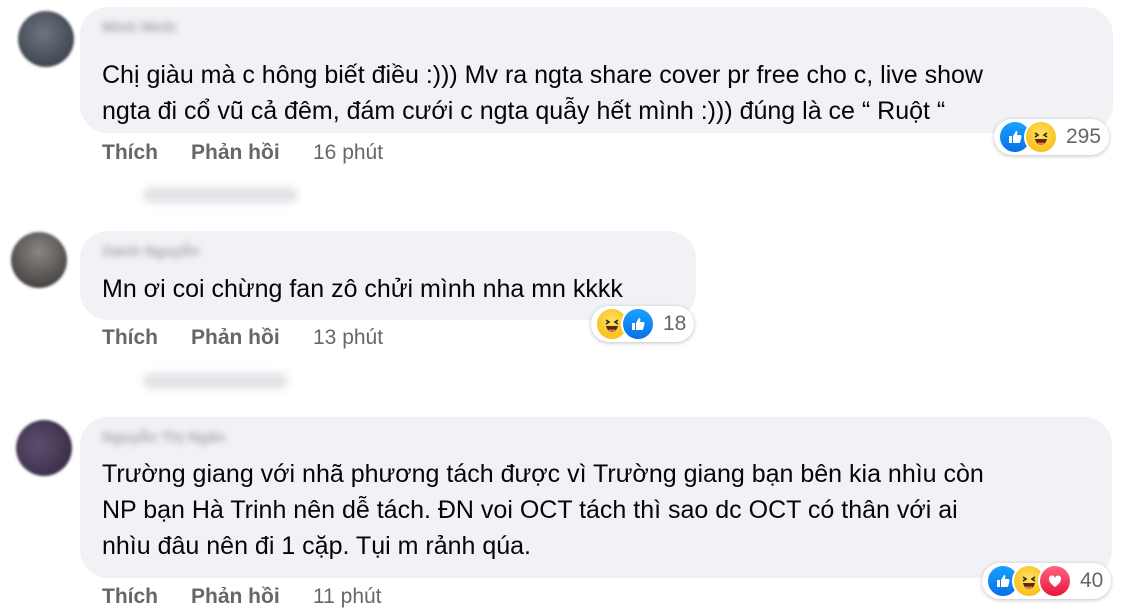  I want to click on comment-time: 16 phút, so click(348, 153).